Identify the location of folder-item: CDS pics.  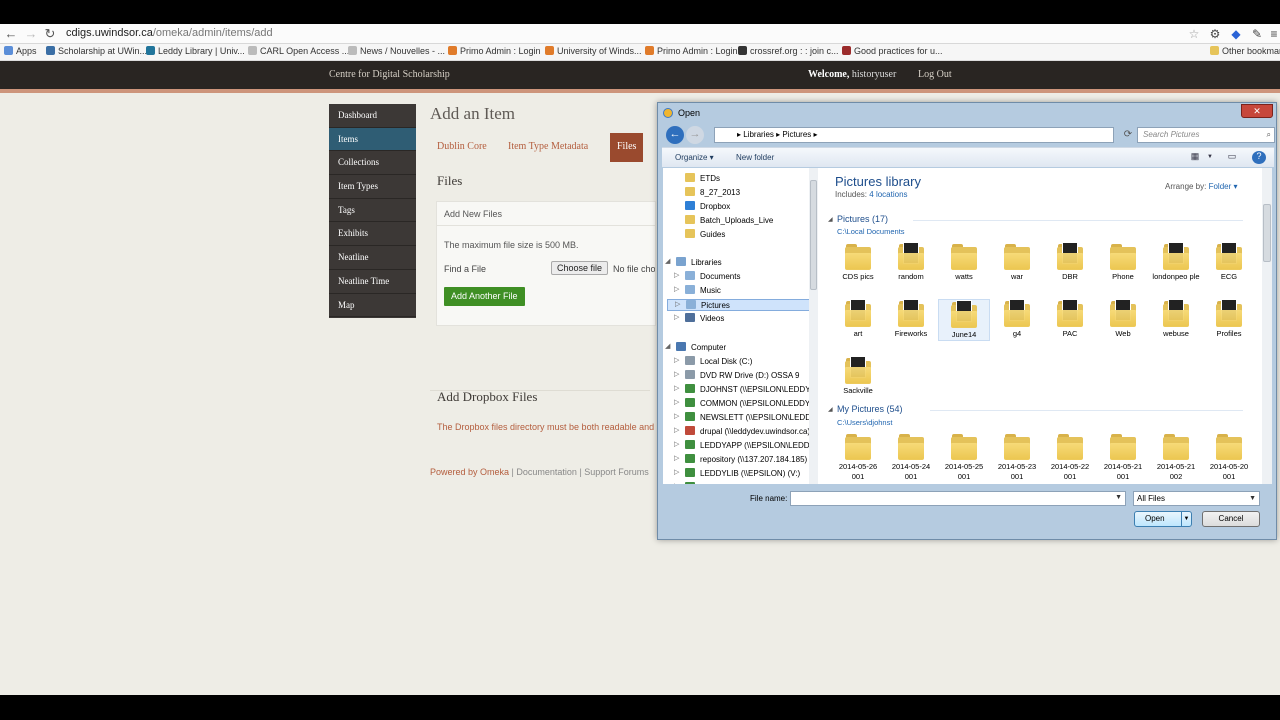
(858, 262).